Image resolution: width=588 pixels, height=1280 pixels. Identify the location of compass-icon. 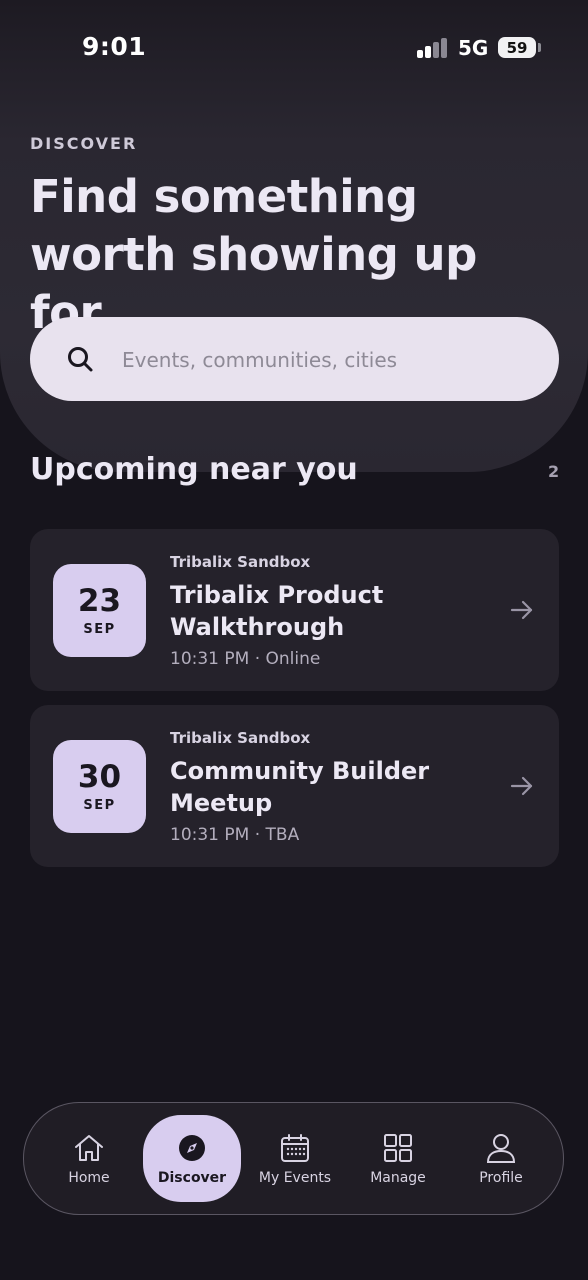
(192, 1147).